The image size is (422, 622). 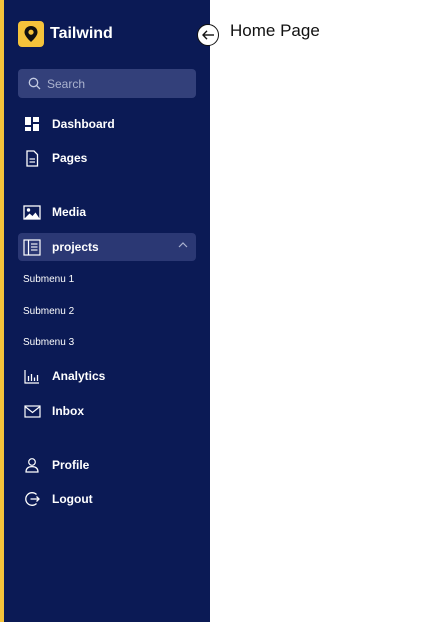 What do you see at coordinates (107, 499) in the screenshot?
I see `sidebar-item-logout: Logout` at bounding box center [107, 499].